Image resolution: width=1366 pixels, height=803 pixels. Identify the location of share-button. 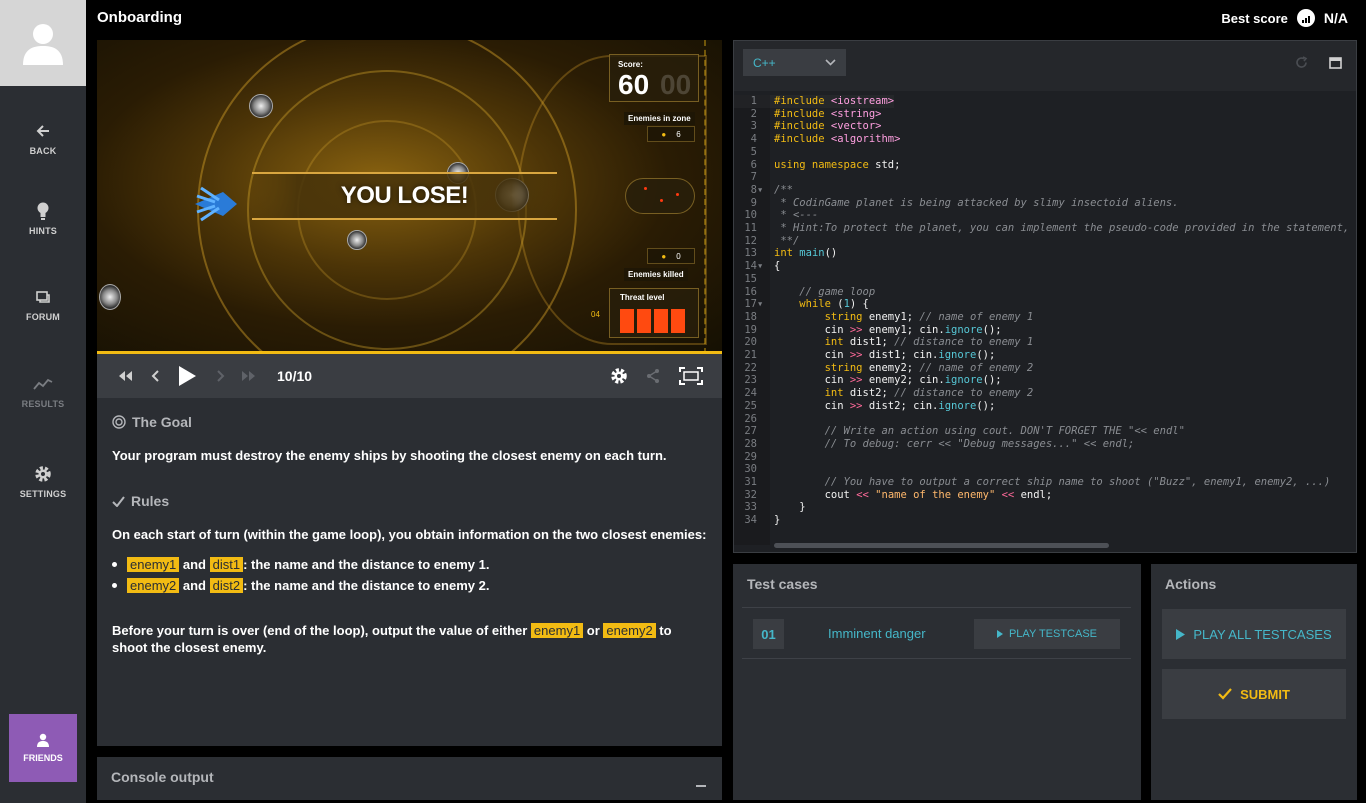
(653, 376).